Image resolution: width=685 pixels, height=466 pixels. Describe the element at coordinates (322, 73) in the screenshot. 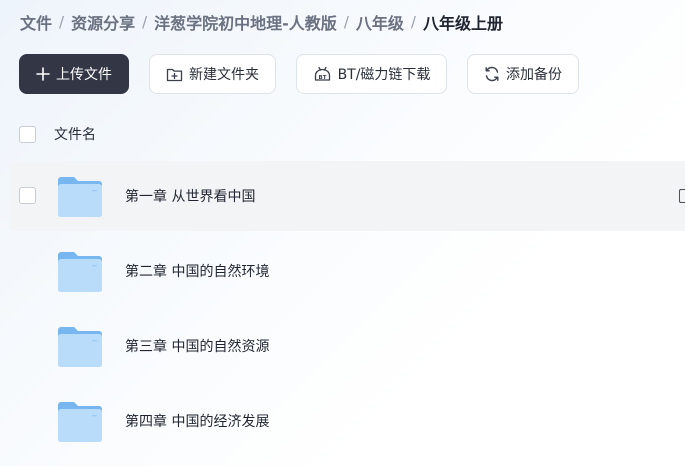

I see `bt-magnet-icon: BT` at that location.